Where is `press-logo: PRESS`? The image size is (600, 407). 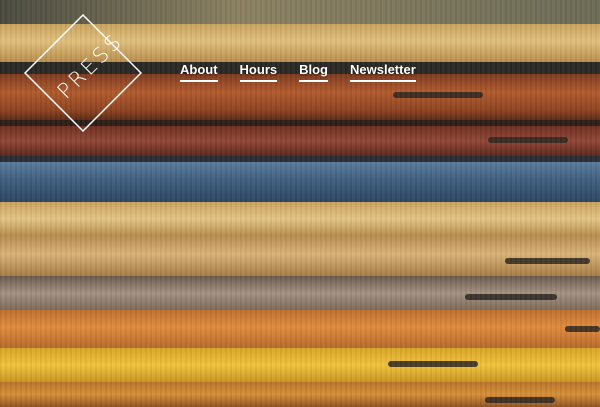 press-logo: PRESS is located at coordinates (83, 73).